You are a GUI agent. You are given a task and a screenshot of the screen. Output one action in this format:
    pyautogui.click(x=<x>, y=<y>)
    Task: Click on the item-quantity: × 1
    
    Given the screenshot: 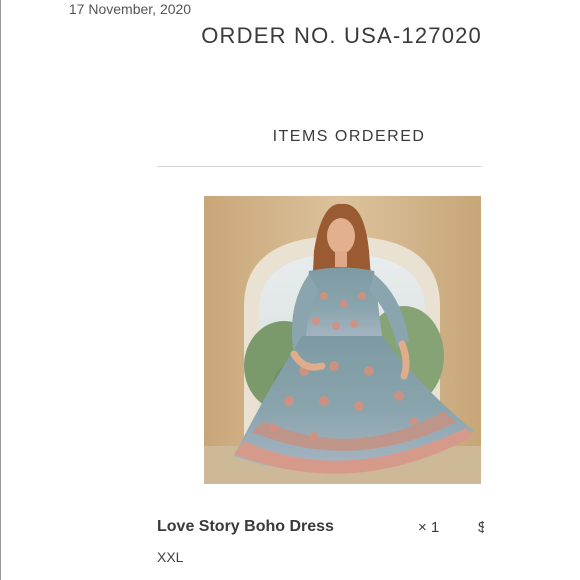 What is the action you would take?
    pyautogui.click(x=429, y=527)
    